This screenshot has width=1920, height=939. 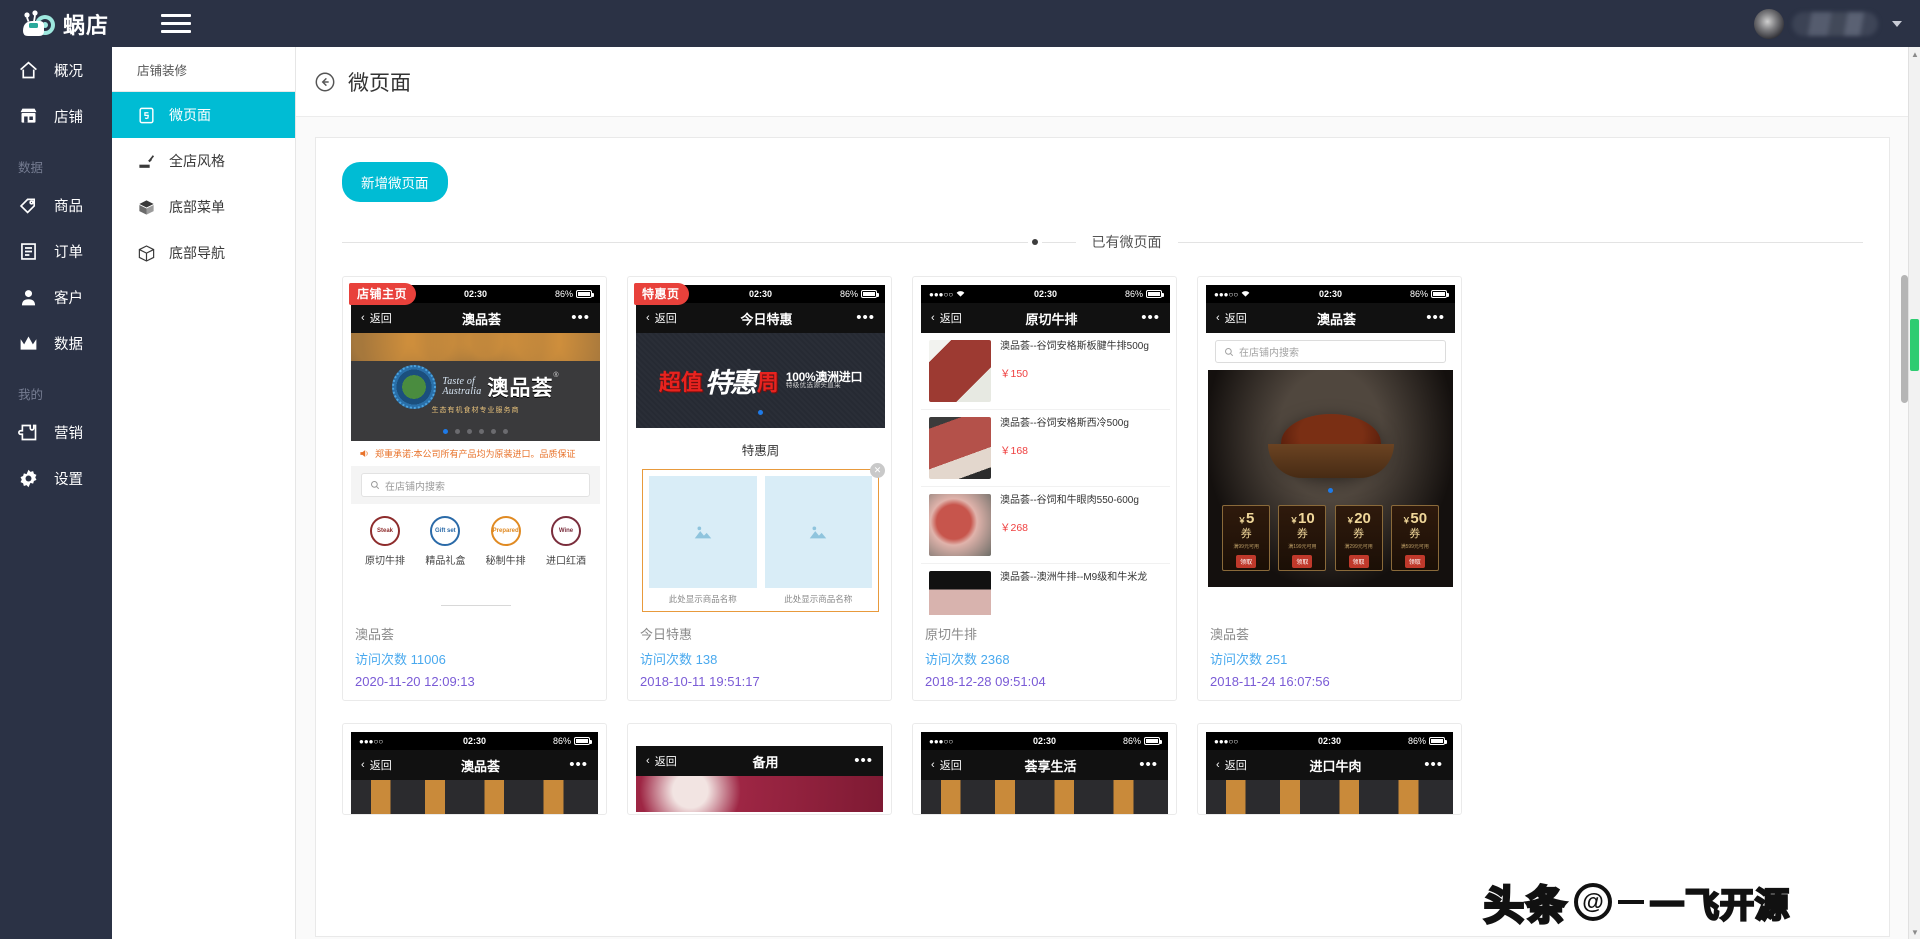 What do you see at coordinates (1904, 339) in the screenshot?
I see `inner-scrollbar-thumb` at bounding box center [1904, 339].